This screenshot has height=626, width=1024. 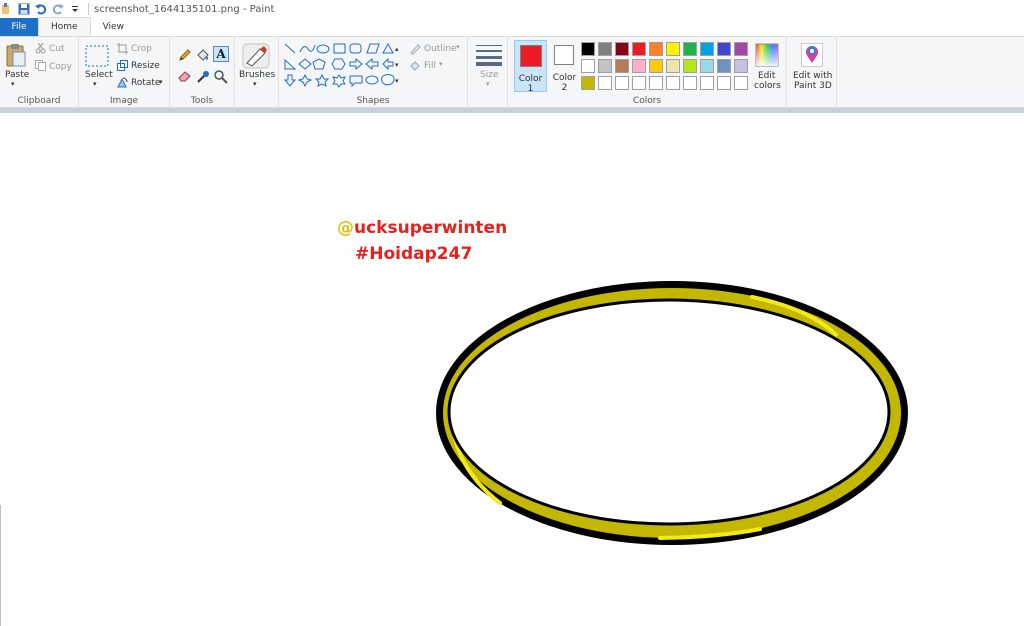 I want to click on select-button, so click(x=97, y=57).